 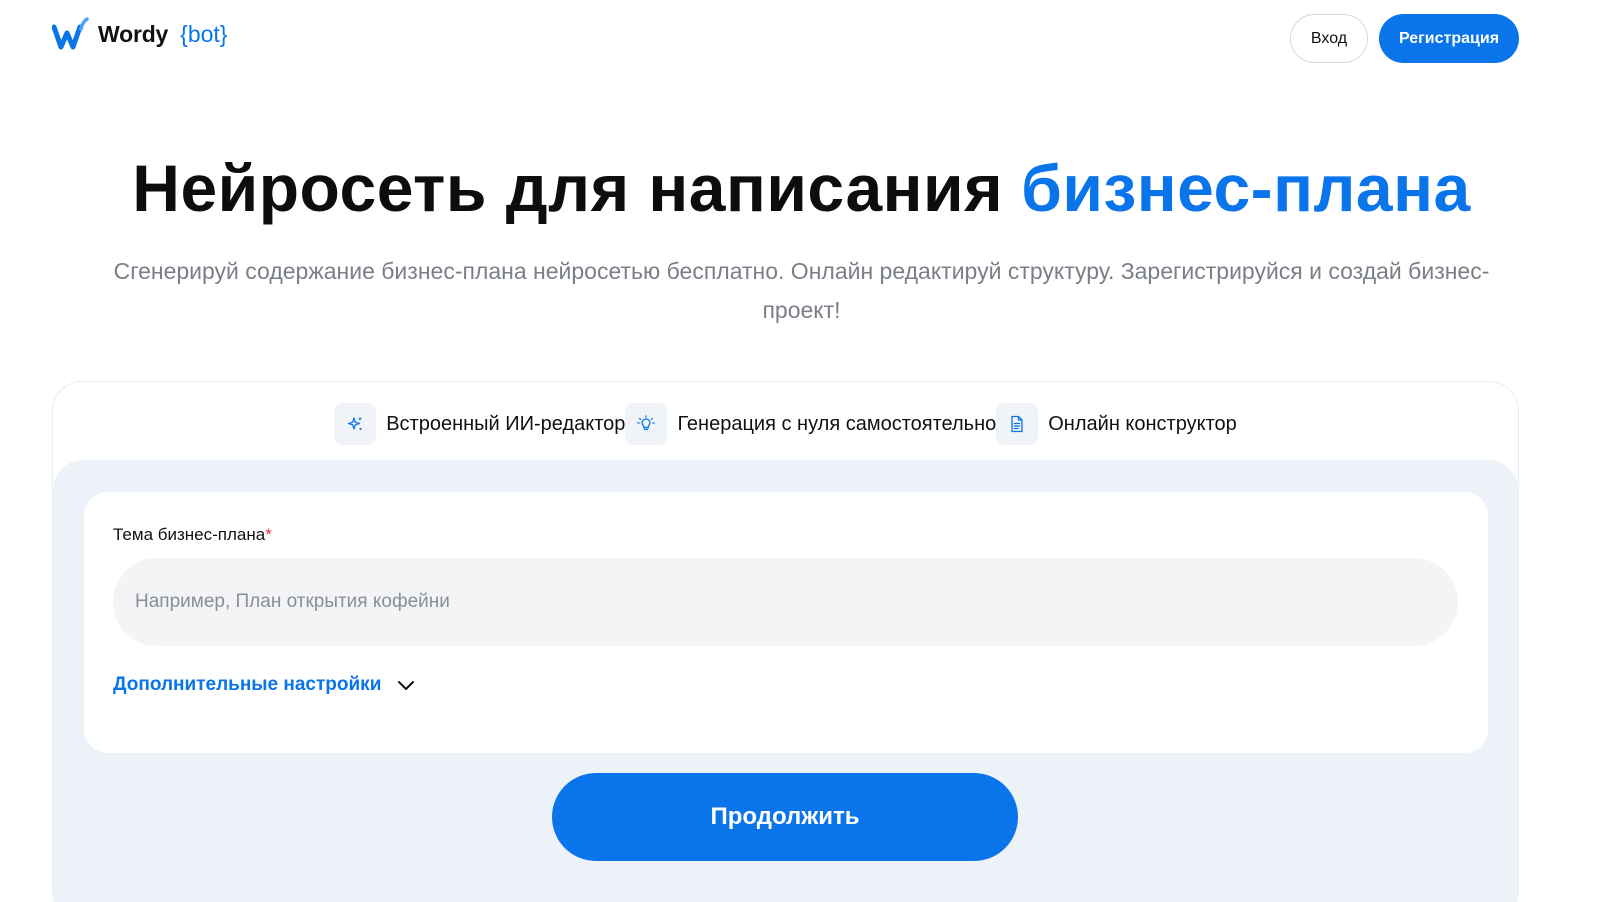 I want to click on more-settings-label: Дополнительные настройки, so click(x=247, y=684).